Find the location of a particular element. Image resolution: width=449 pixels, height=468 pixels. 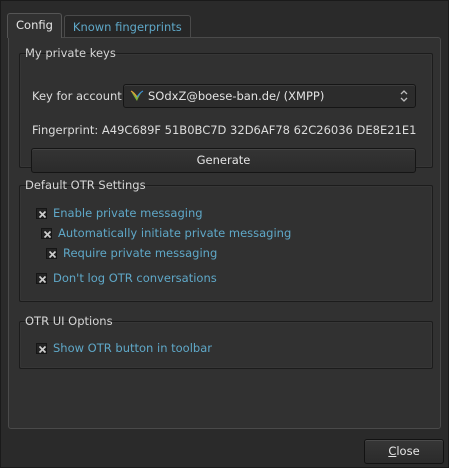

auto-initiate-label: Automatically initiate private messaging is located at coordinates (174, 233).